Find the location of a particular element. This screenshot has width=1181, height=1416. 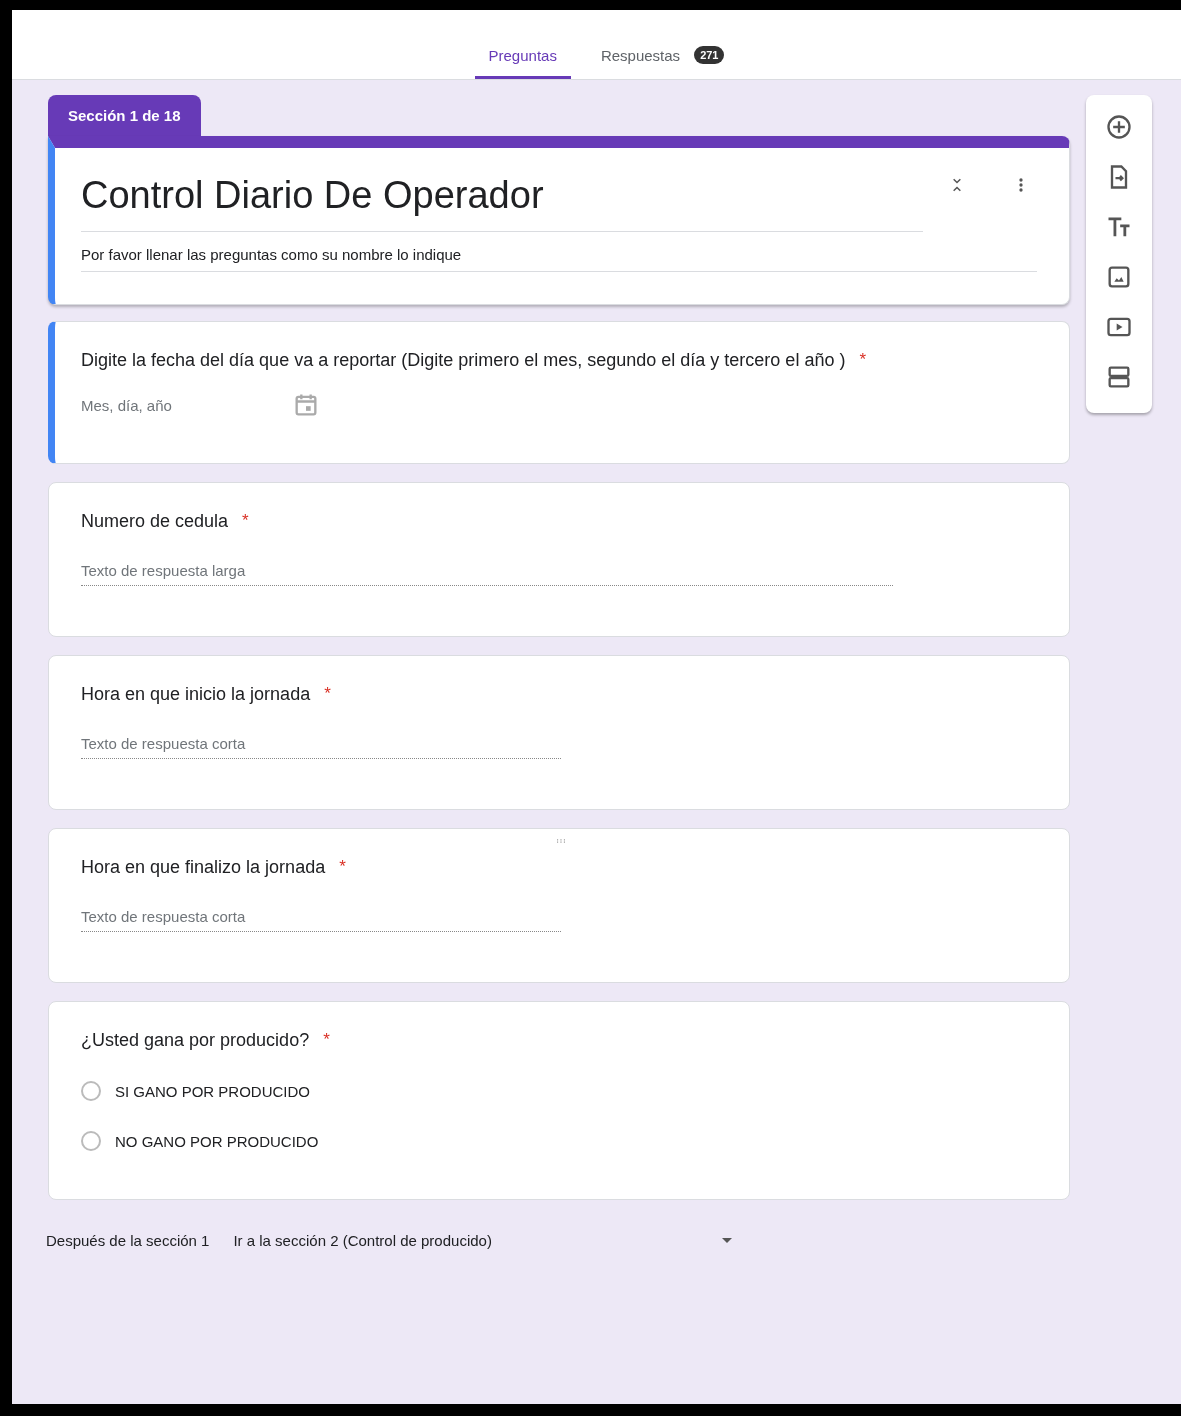

section-dropdown: Ir a la sección 2 (Control de producido) is located at coordinates (482, 1240).